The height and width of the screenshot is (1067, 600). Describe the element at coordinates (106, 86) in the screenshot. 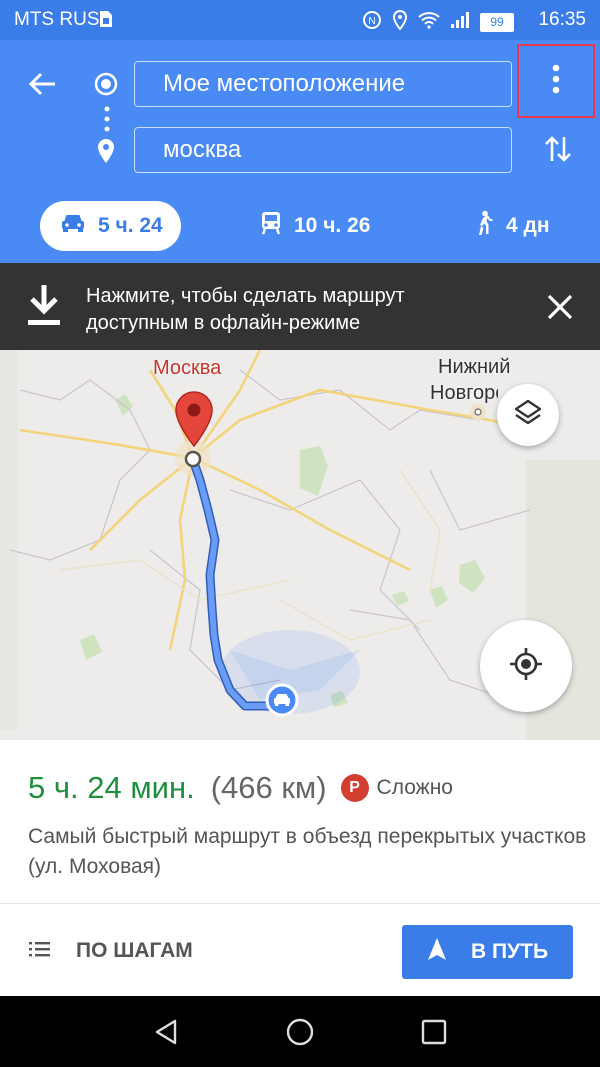

I see `origin-dot-icon` at that location.